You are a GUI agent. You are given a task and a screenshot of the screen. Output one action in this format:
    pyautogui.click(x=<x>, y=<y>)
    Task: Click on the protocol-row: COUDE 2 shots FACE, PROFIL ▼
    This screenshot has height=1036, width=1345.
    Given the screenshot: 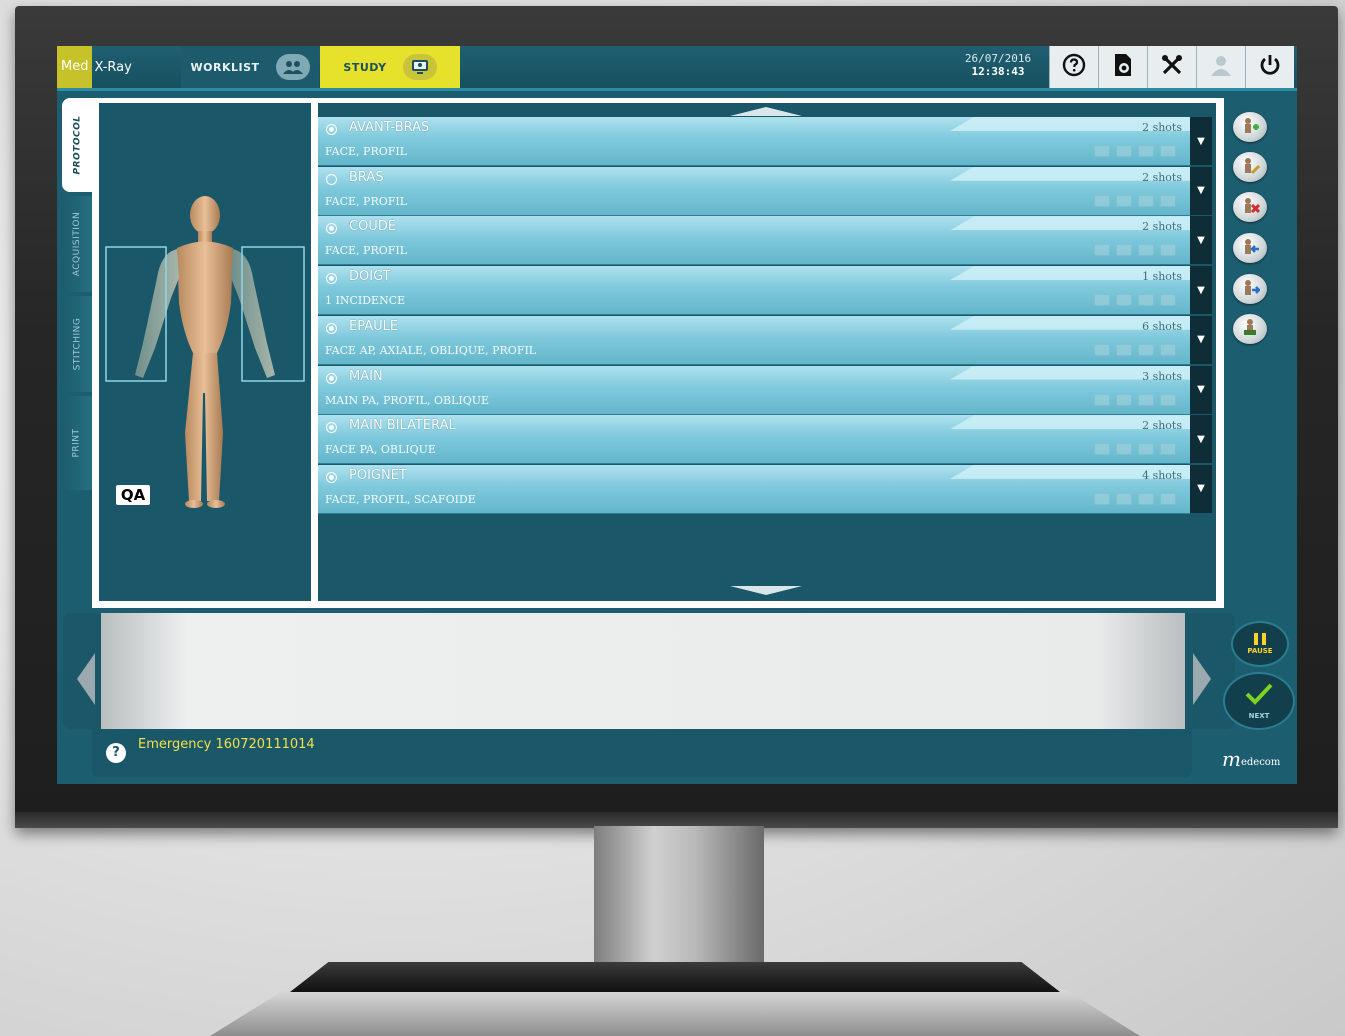 What is the action you would take?
    pyautogui.click(x=765, y=241)
    